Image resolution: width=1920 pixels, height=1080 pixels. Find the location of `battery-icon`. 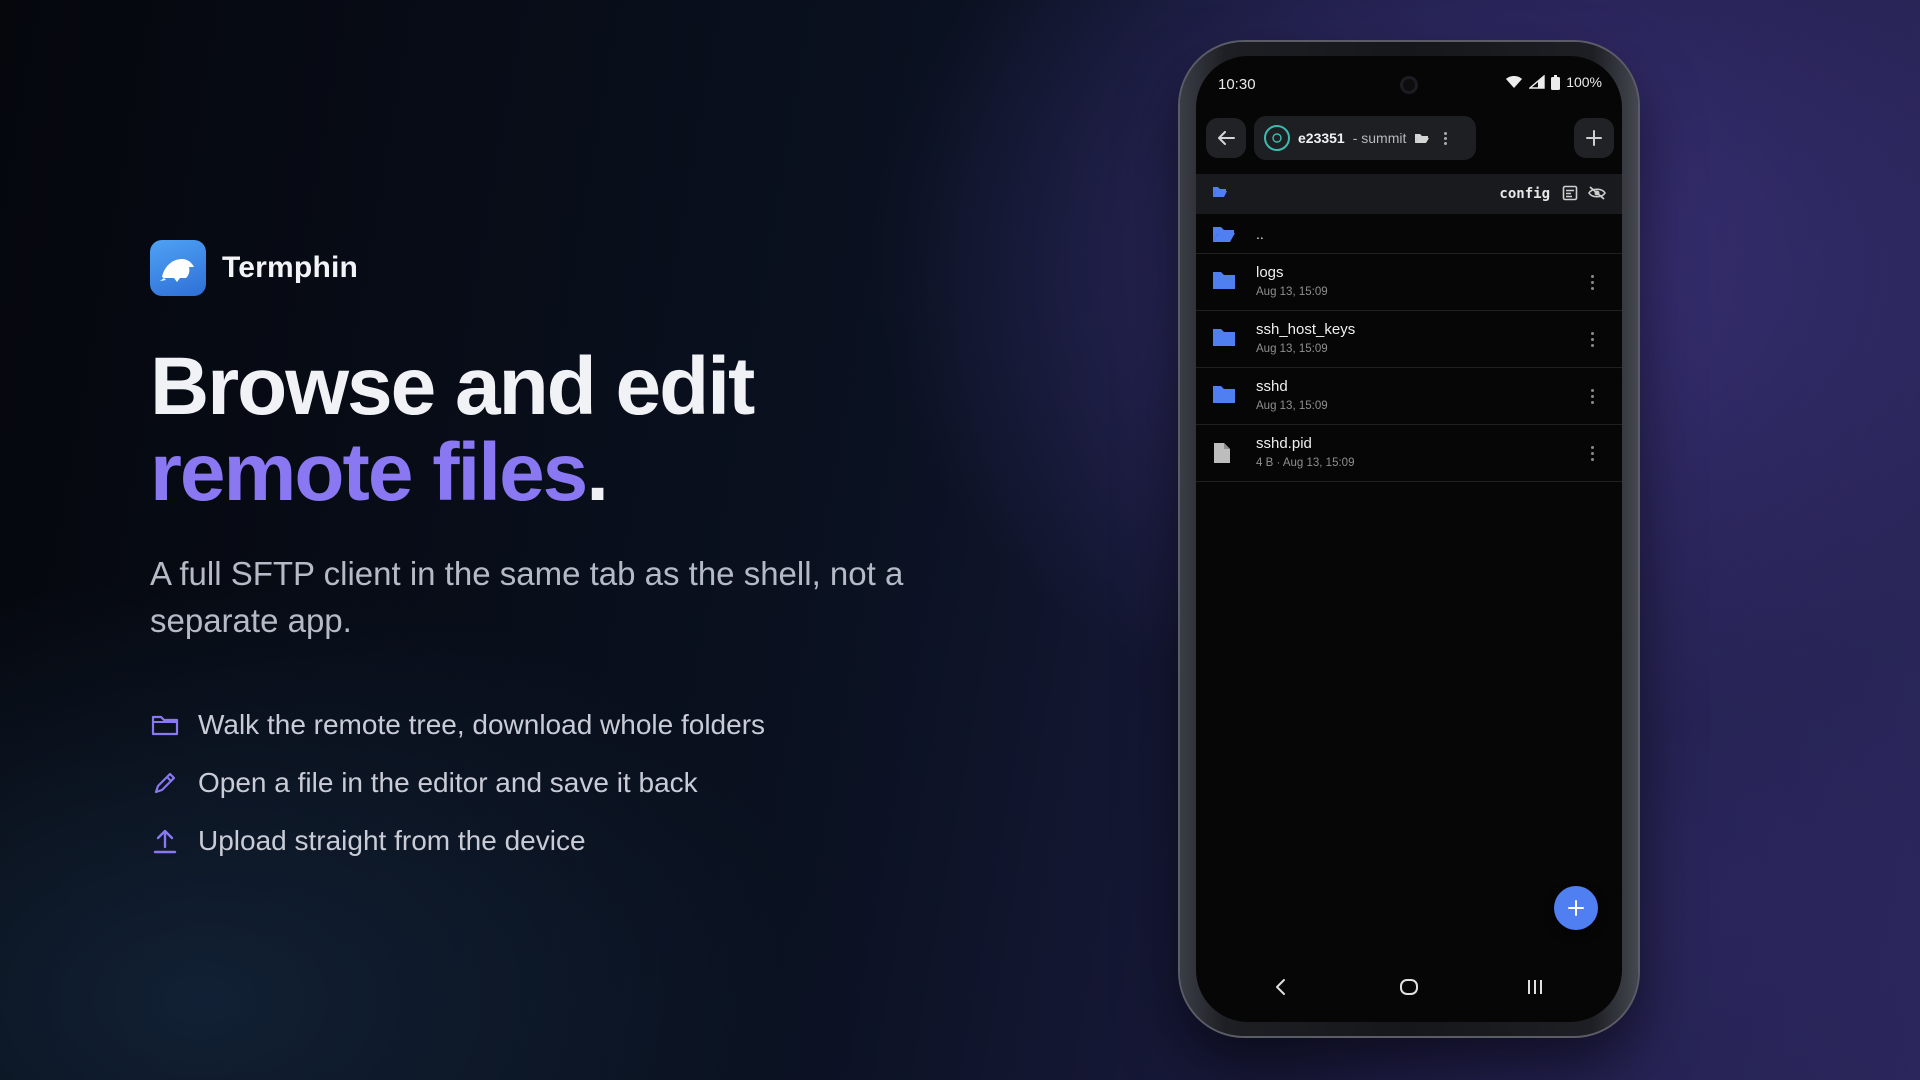

battery-icon is located at coordinates (1556, 82).